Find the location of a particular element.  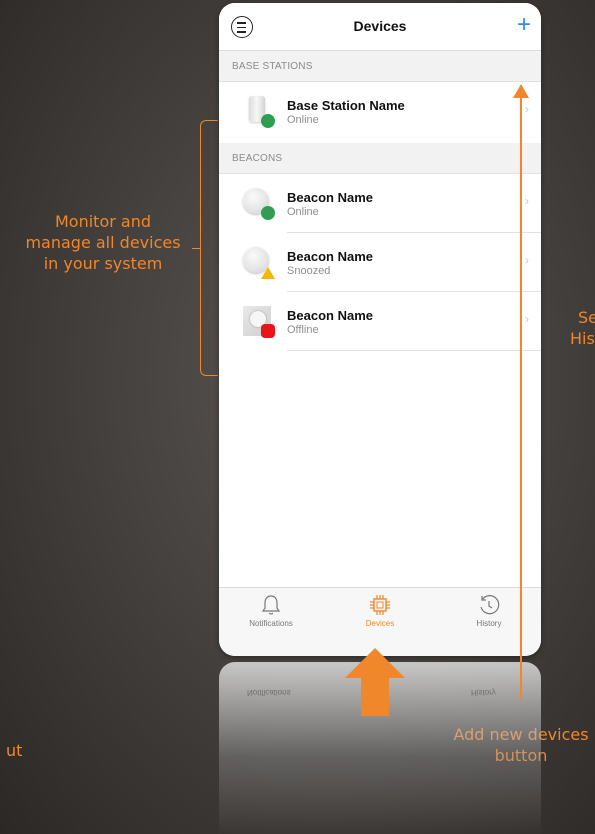

status-snoozed-indicator is located at coordinates (268, 273).